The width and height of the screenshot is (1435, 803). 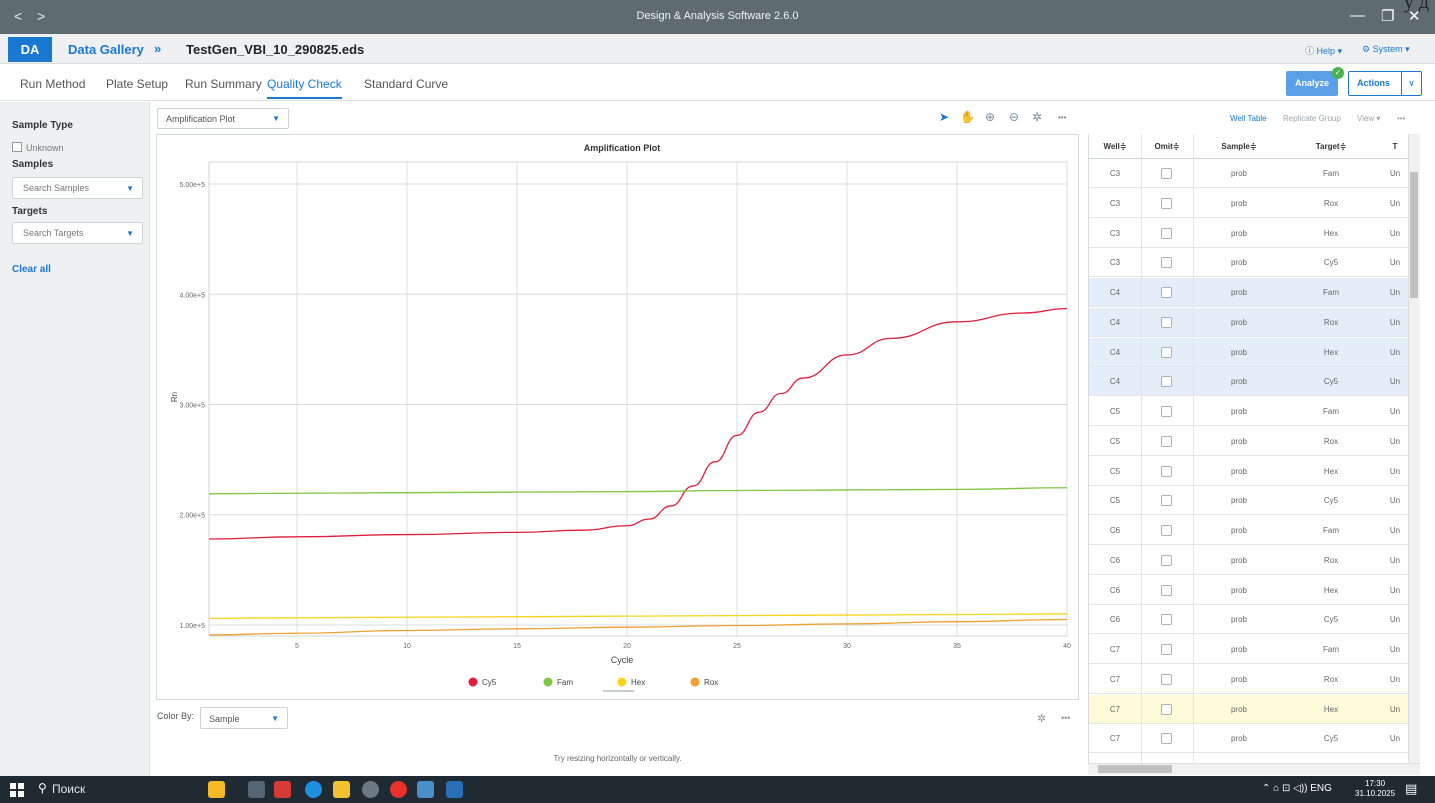 What do you see at coordinates (17, 147) in the screenshot?
I see `checkbox-box` at bounding box center [17, 147].